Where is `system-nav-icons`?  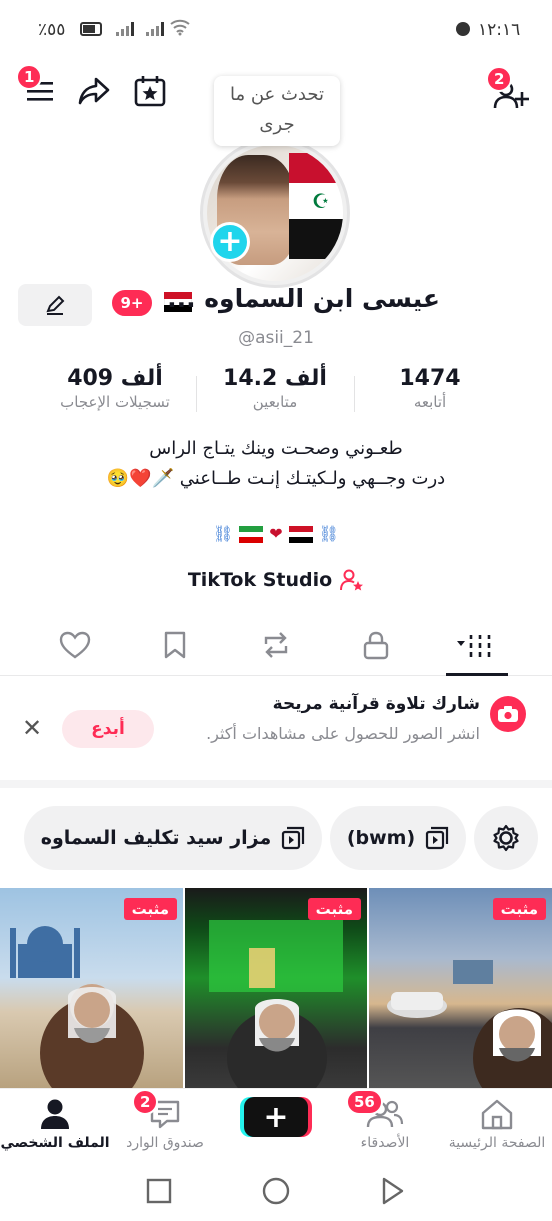 system-nav-icons is located at coordinates (275, 1191).